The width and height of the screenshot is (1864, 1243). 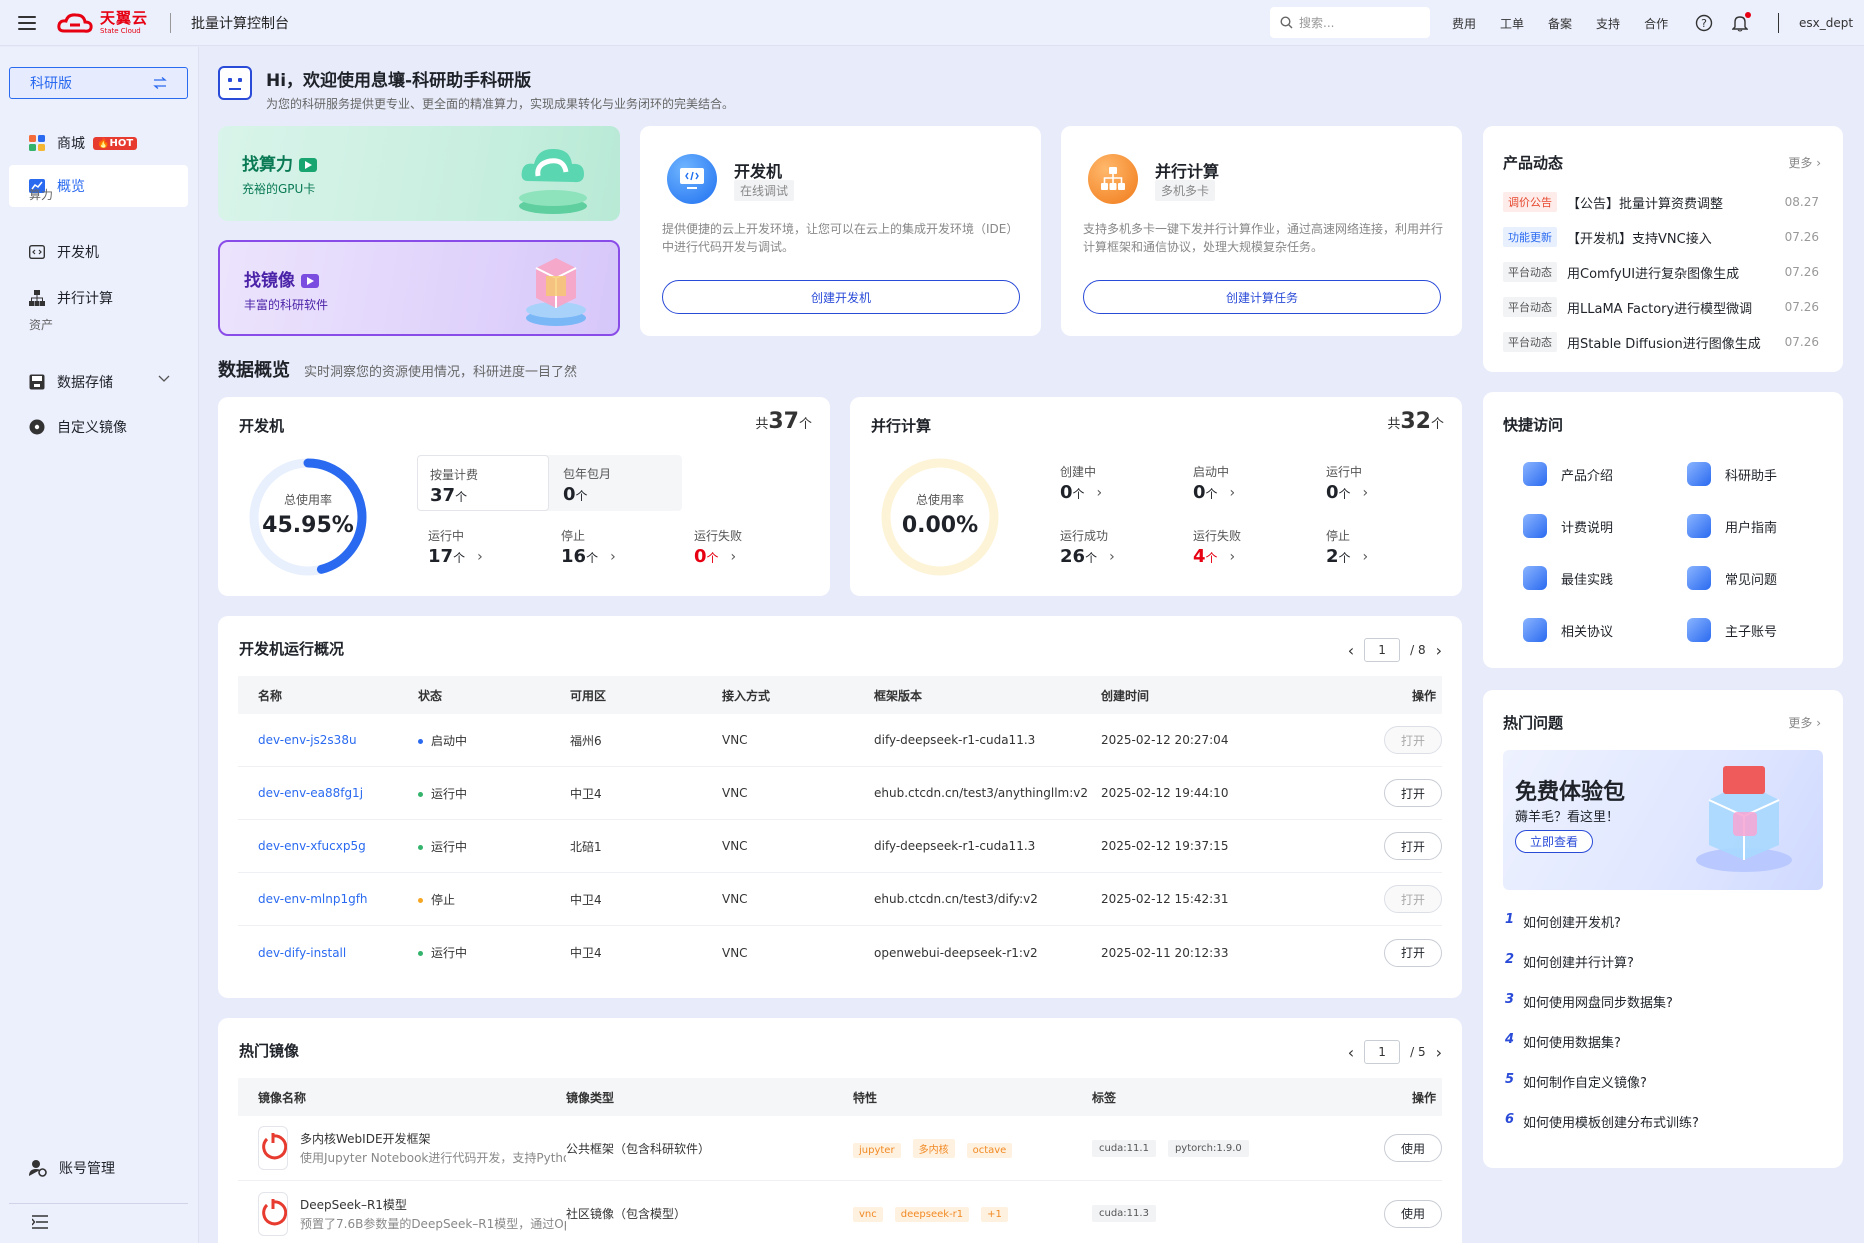 I want to click on faq-item: 1 如何创建开发机?, so click(x=1563, y=921).